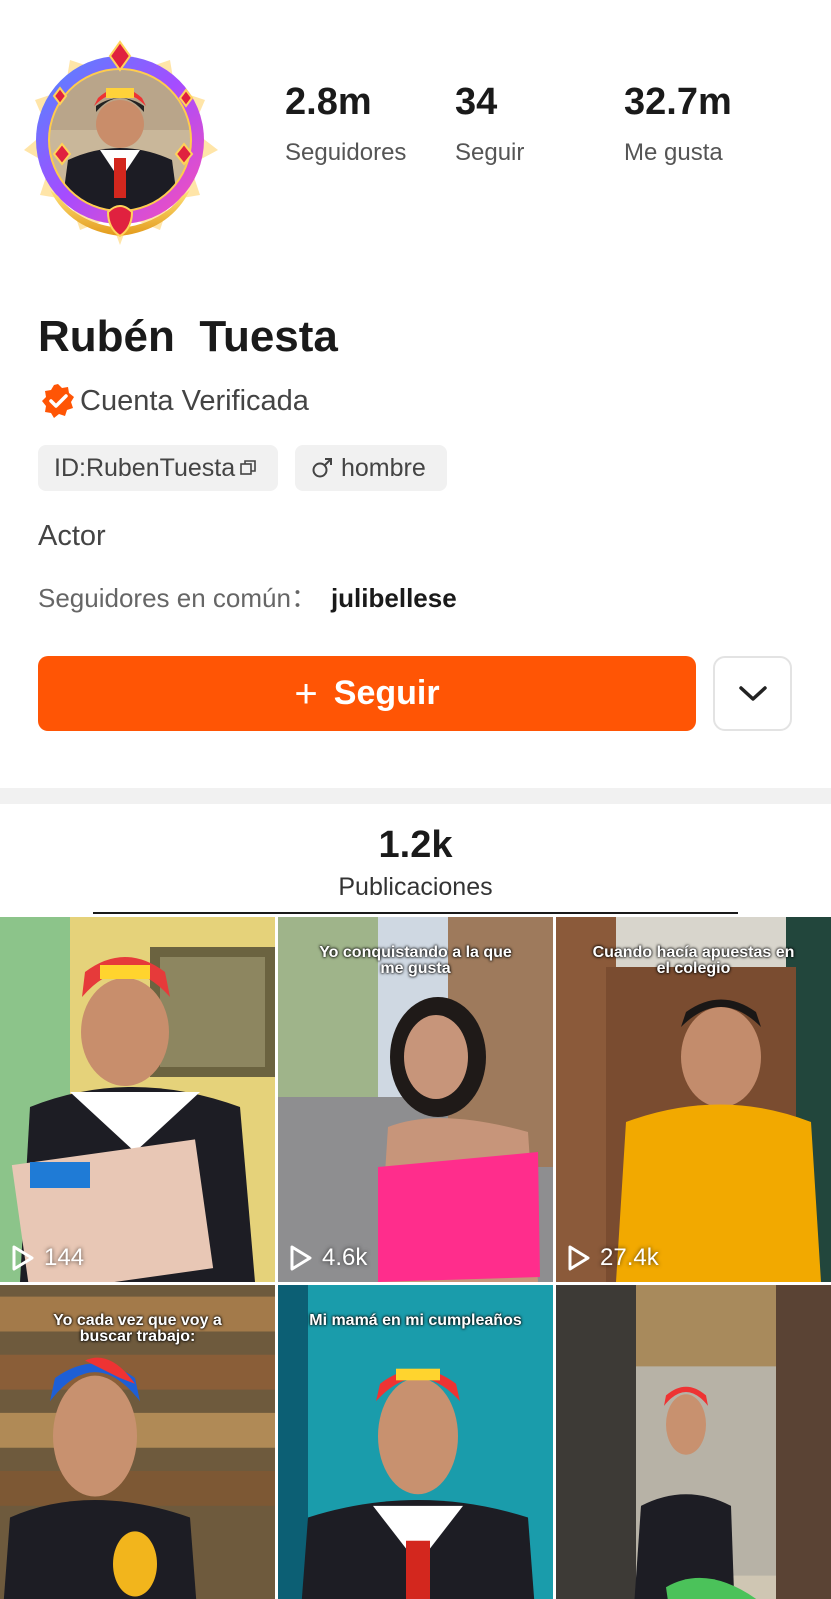 The image size is (831, 1599). I want to click on followers-count: 2.8m, so click(328, 102).